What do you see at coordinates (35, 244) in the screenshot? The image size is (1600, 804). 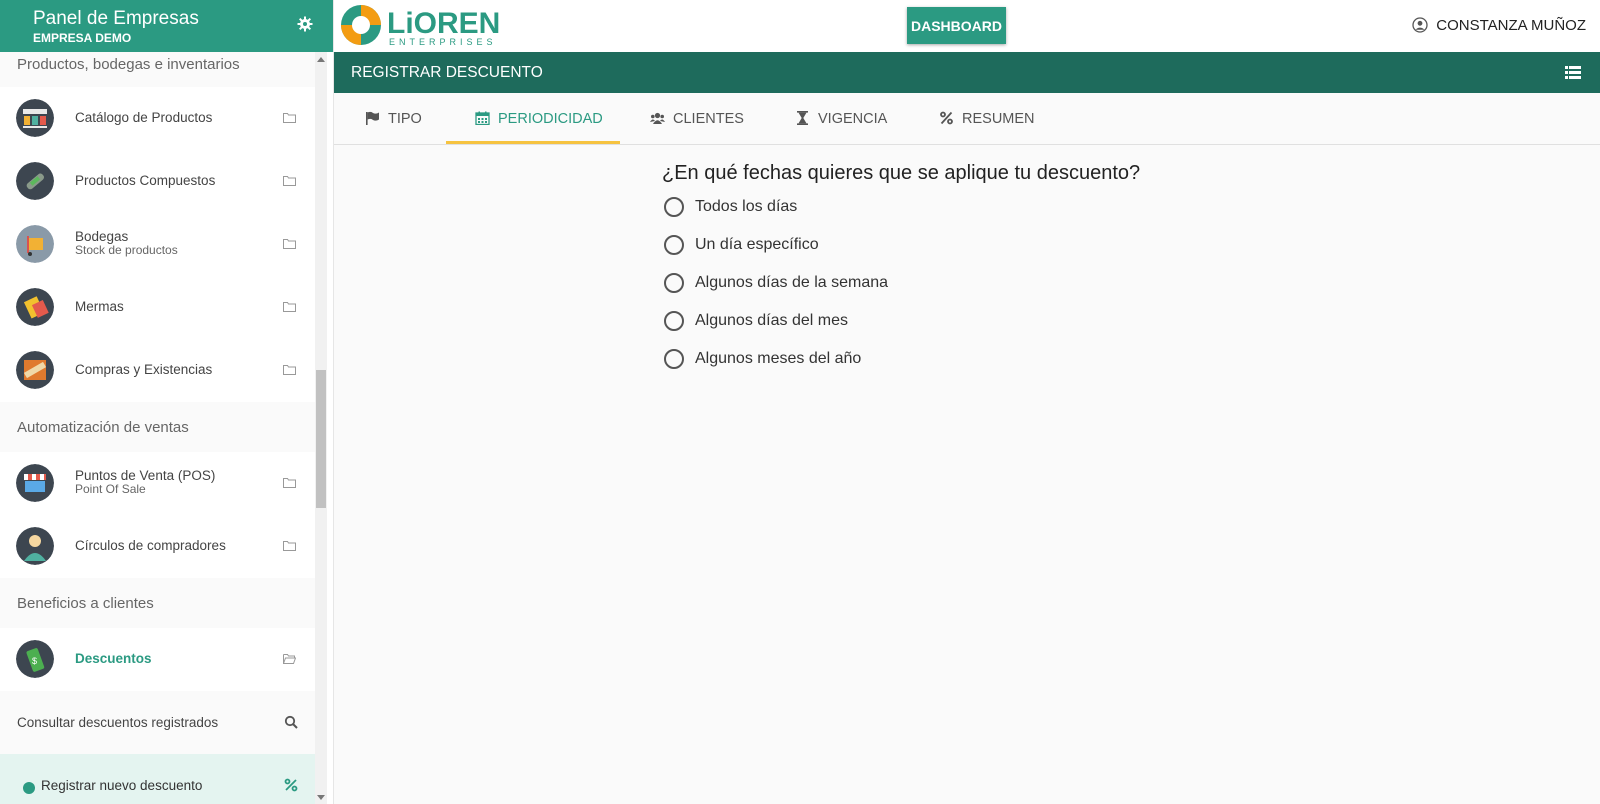 I see `warehouse-icon` at bounding box center [35, 244].